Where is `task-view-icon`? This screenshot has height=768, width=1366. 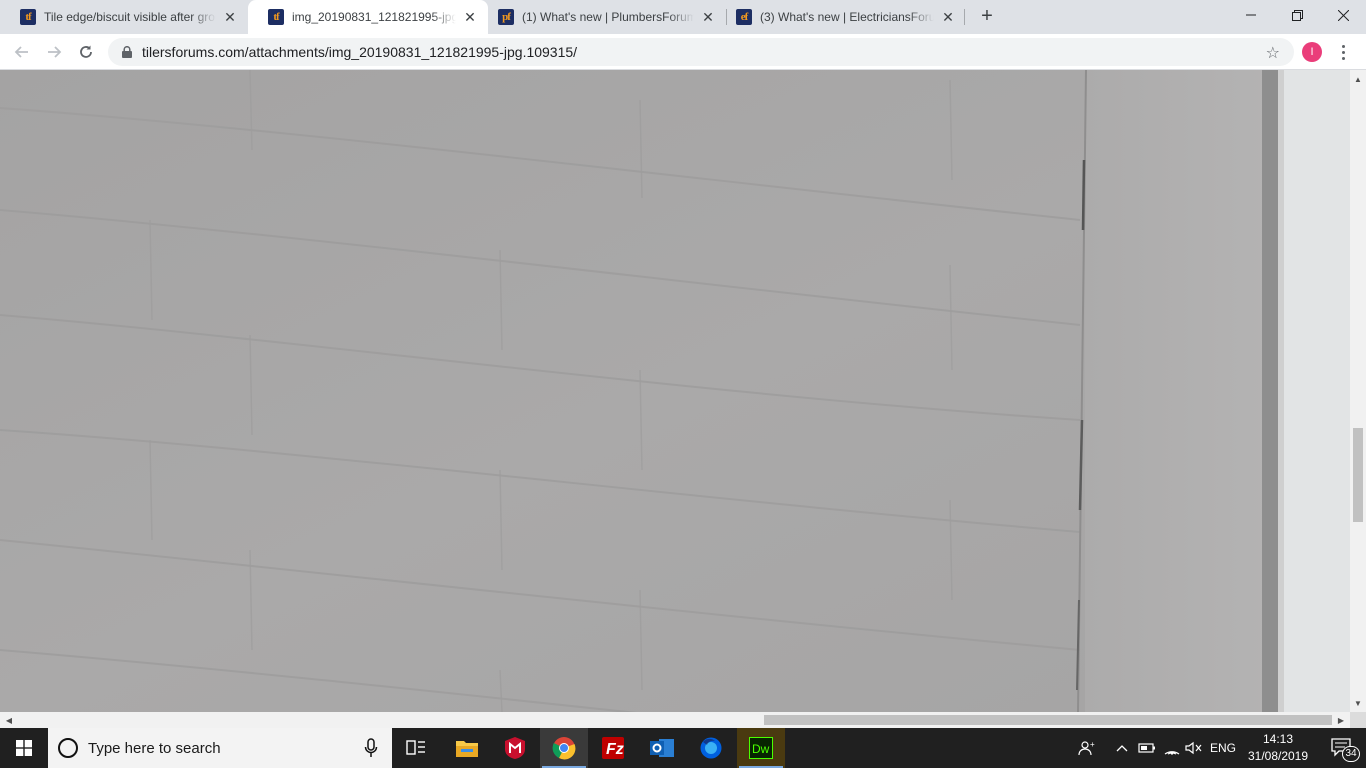 task-view-icon is located at coordinates (415, 747).